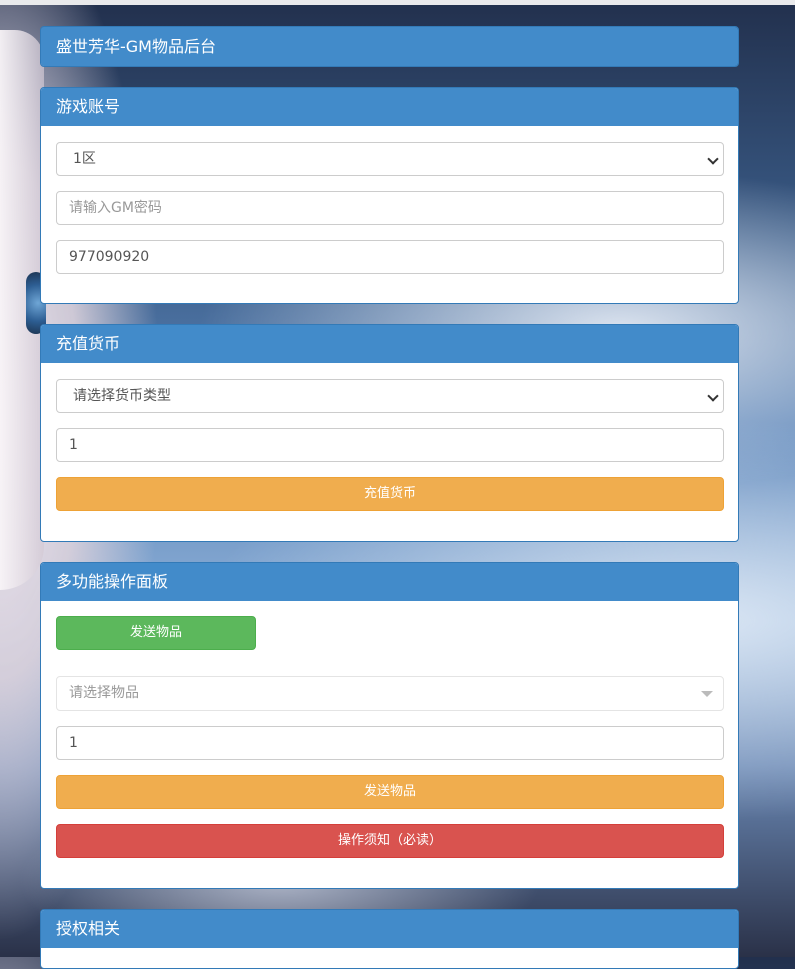 The width and height of the screenshot is (795, 969). Describe the element at coordinates (84, 159) in the screenshot. I see `server-select-value: 1区` at that location.